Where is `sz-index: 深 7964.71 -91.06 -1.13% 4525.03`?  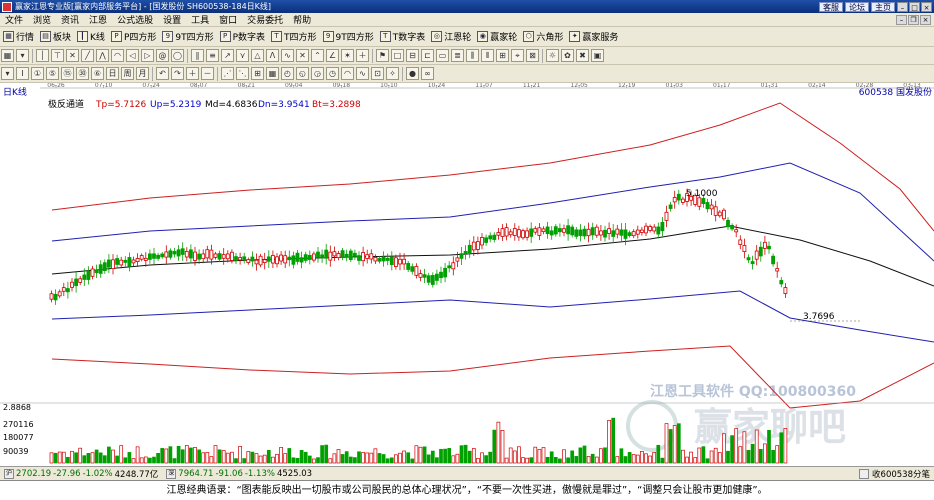
sz-index: 深 7964.71 -91.06 -1.13% 4525.03 is located at coordinates (239, 473).